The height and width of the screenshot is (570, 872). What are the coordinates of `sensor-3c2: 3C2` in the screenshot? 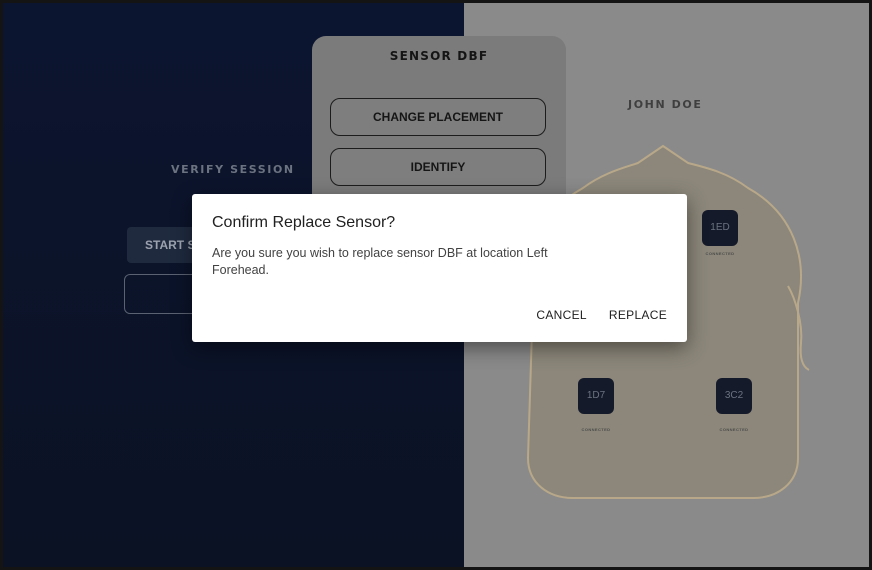 It's located at (734, 396).